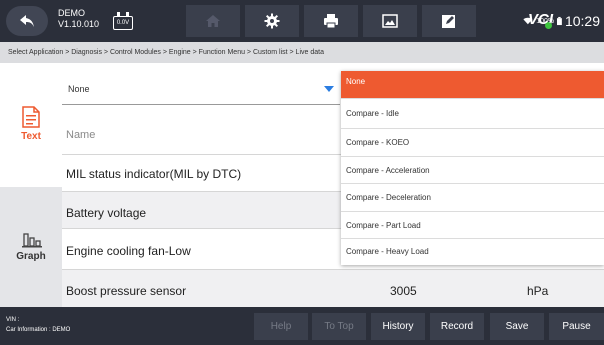  I want to click on name-header-label: Name, so click(81, 135).